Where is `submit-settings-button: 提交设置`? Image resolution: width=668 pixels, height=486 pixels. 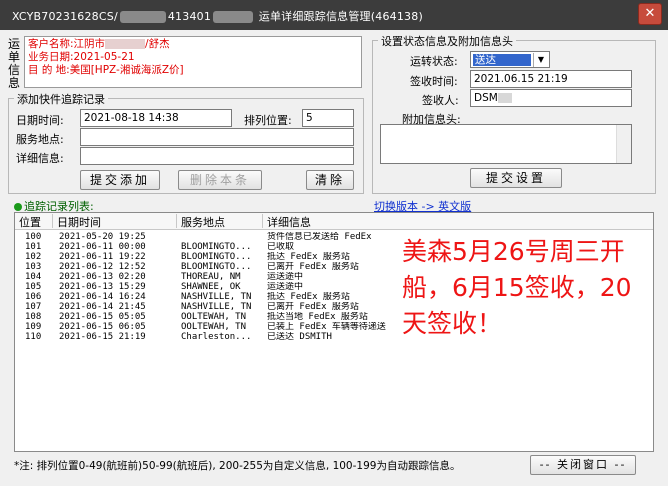 submit-settings-button: 提交设置 is located at coordinates (516, 178).